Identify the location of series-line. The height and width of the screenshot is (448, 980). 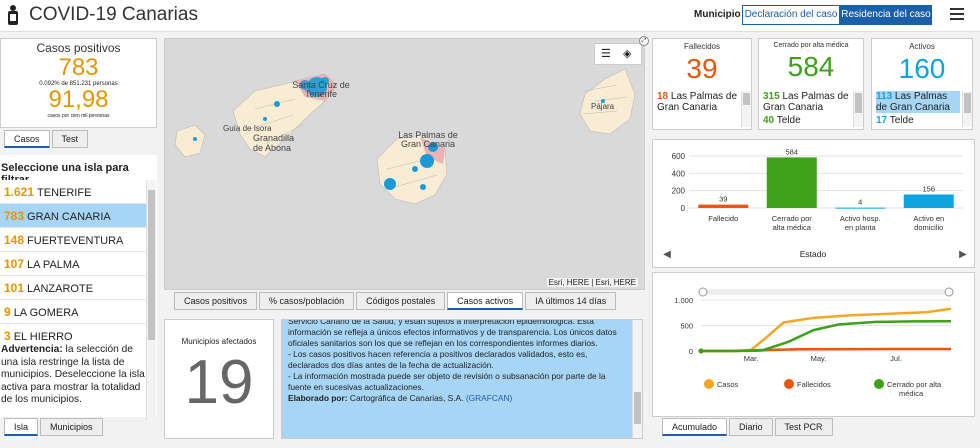
(826, 330).